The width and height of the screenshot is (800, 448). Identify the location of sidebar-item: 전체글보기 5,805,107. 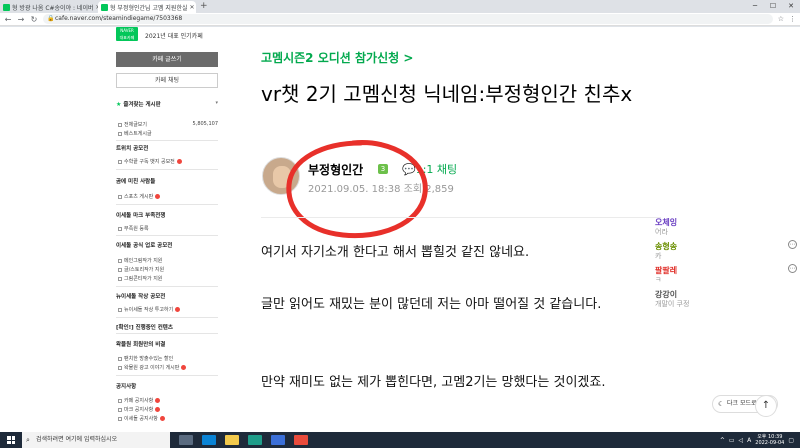
(168, 124).